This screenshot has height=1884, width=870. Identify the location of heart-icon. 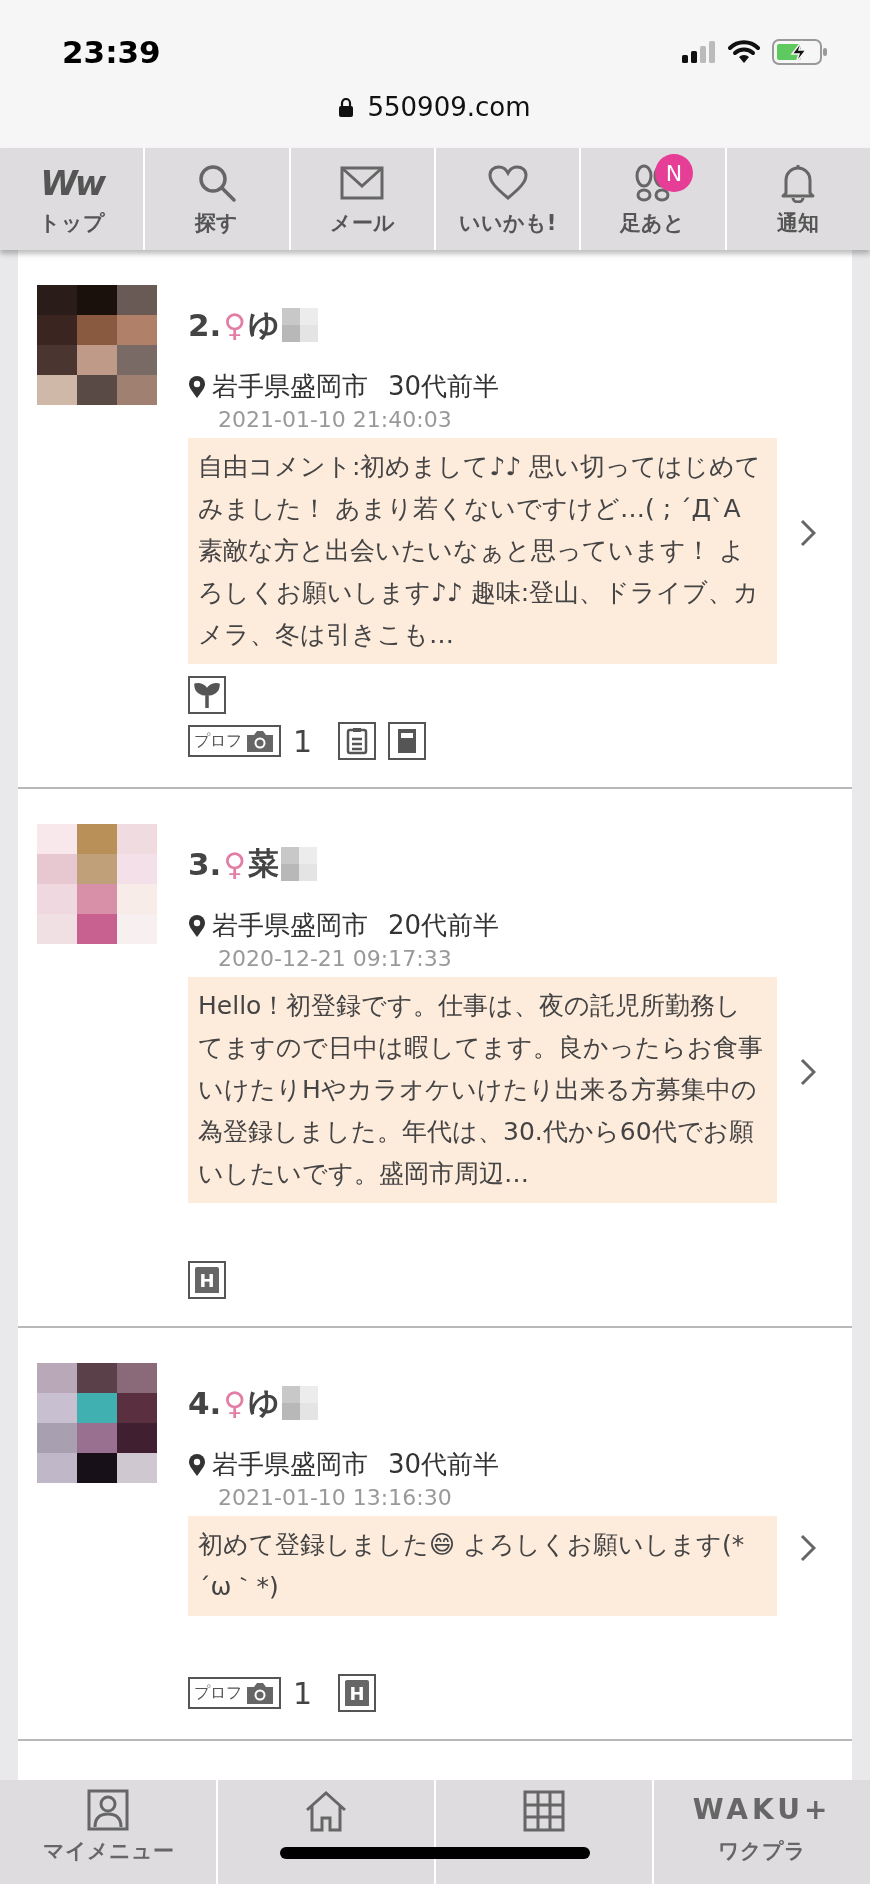
(507, 183).